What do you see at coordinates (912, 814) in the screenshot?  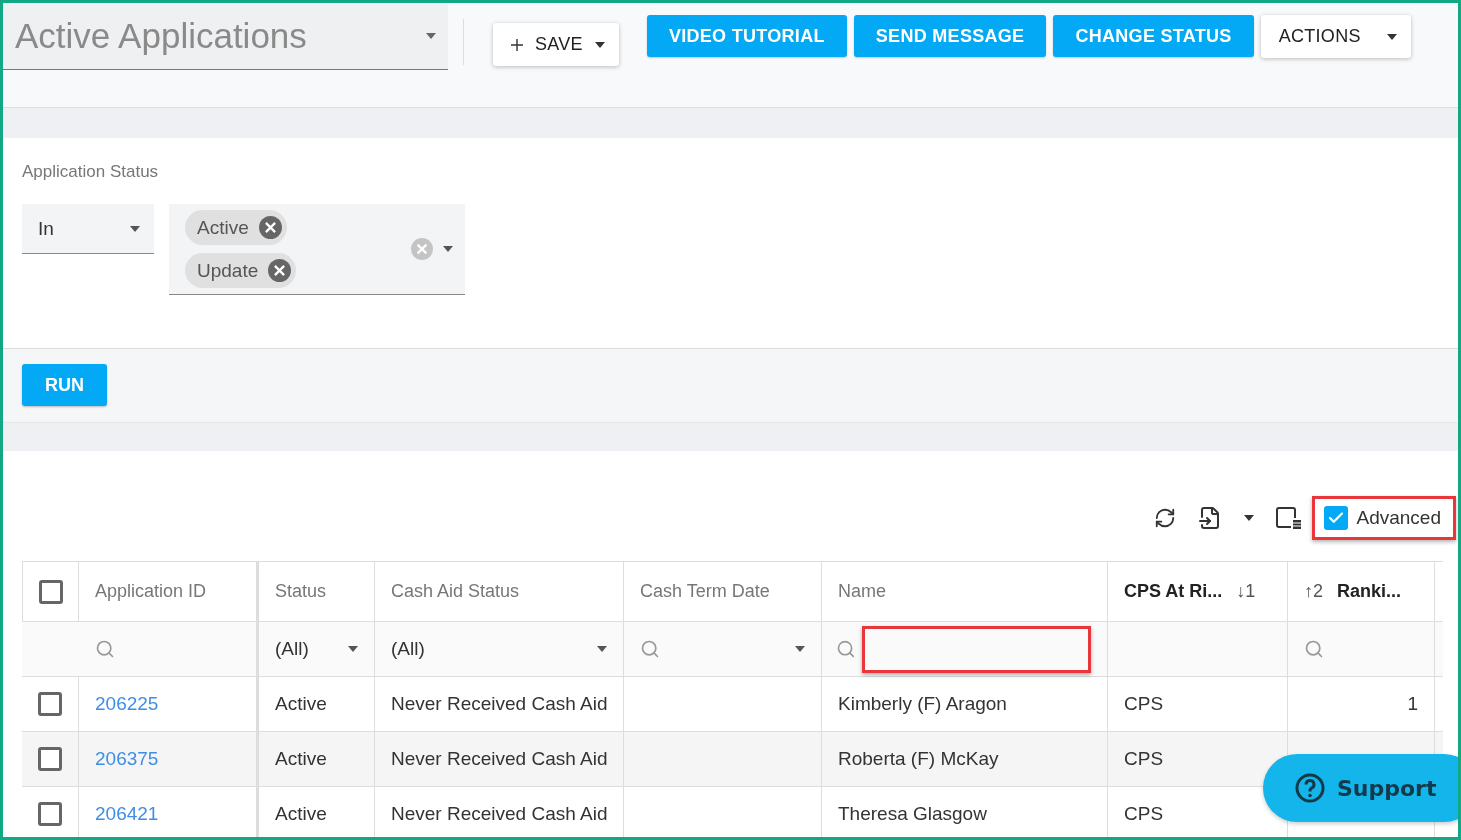 I see `table-cell: Theresa Glasgow` at bounding box center [912, 814].